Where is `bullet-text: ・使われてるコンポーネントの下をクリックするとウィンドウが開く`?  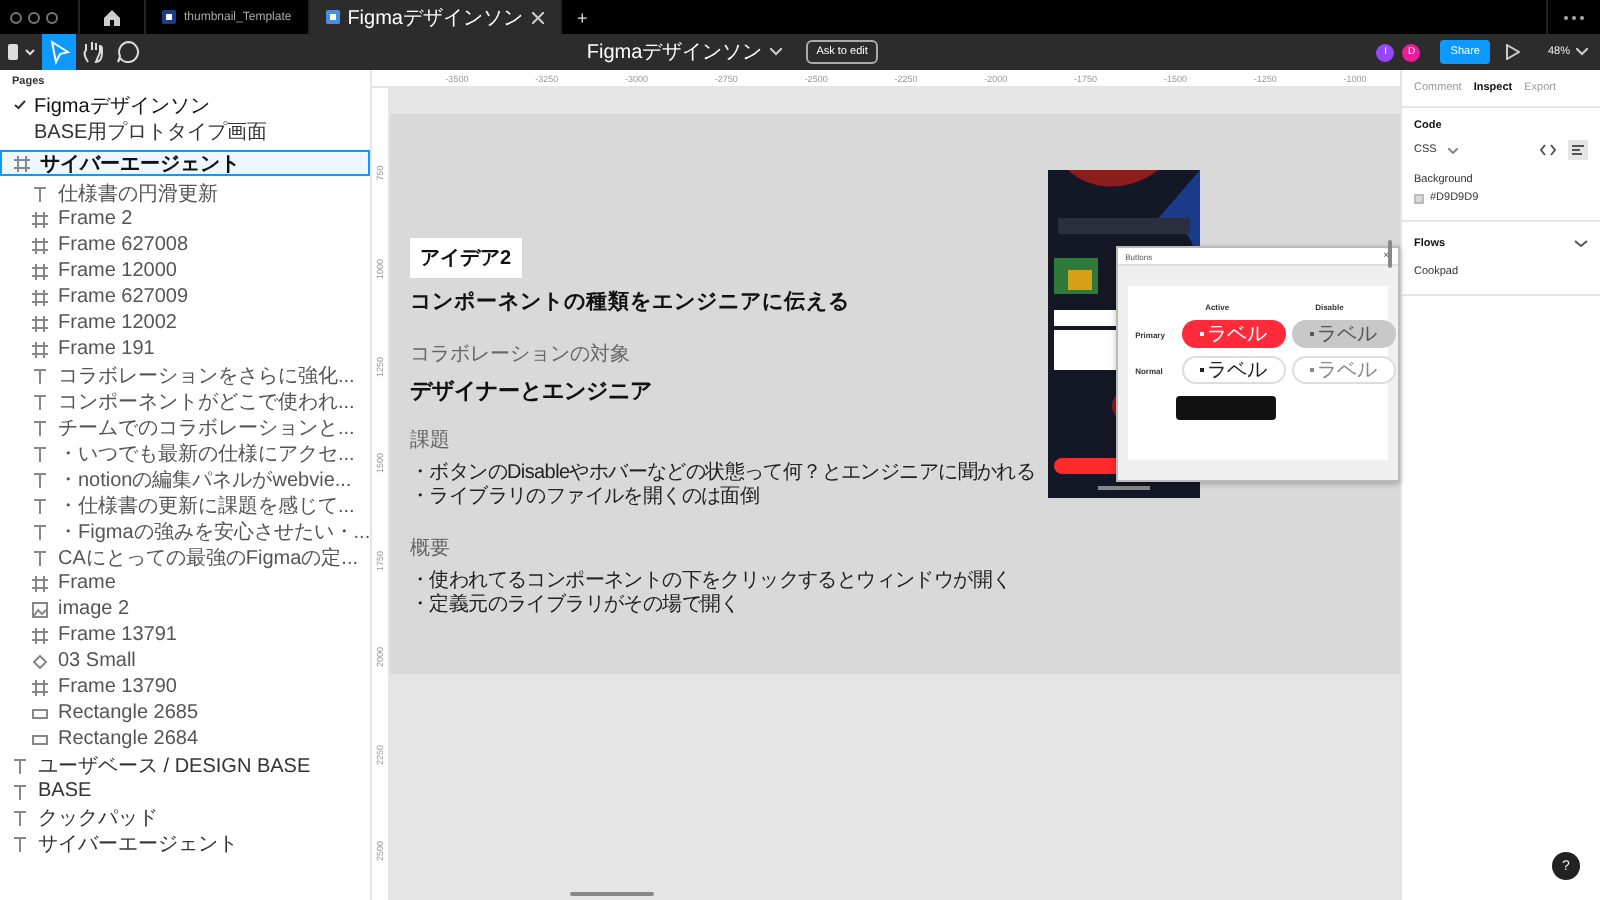 bullet-text: ・使われてるコンポーネントの下をクリックするとウィンドウが開く is located at coordinates (712, 581).